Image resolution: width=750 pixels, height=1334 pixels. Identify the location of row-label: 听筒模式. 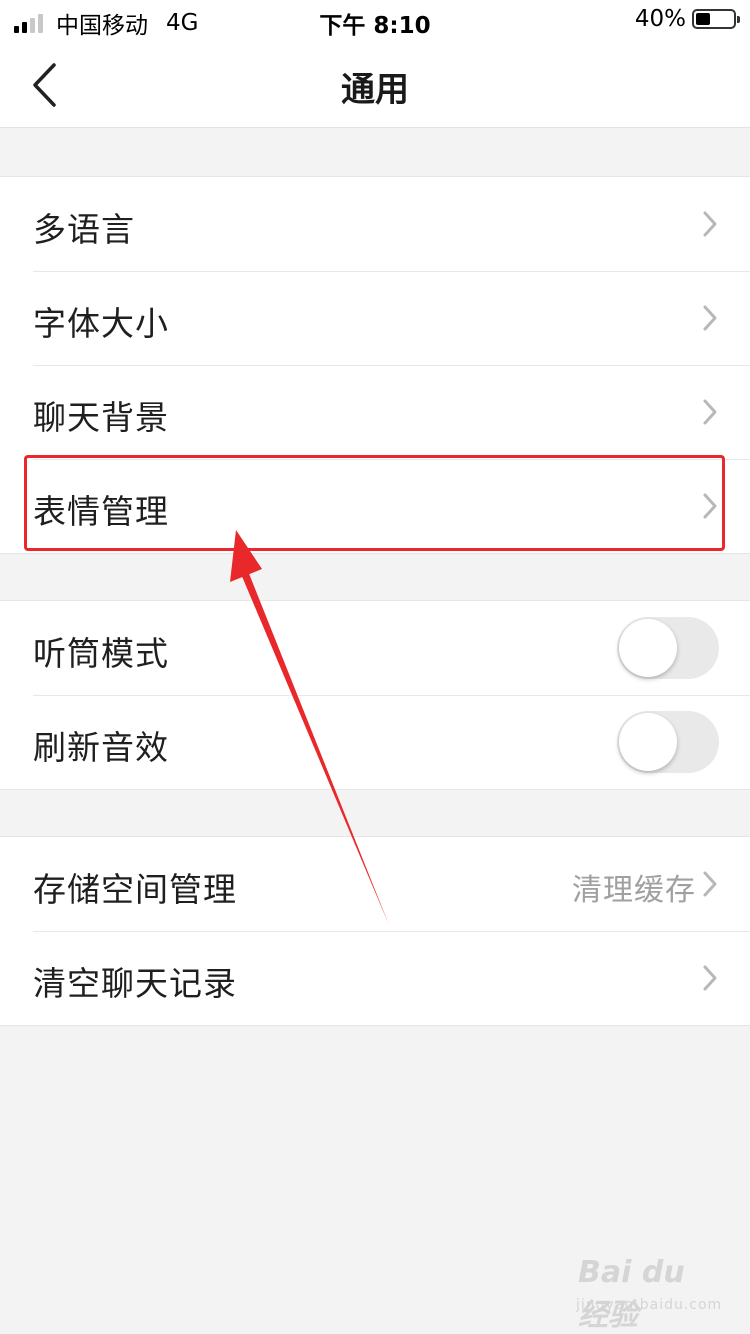
(101, 653).